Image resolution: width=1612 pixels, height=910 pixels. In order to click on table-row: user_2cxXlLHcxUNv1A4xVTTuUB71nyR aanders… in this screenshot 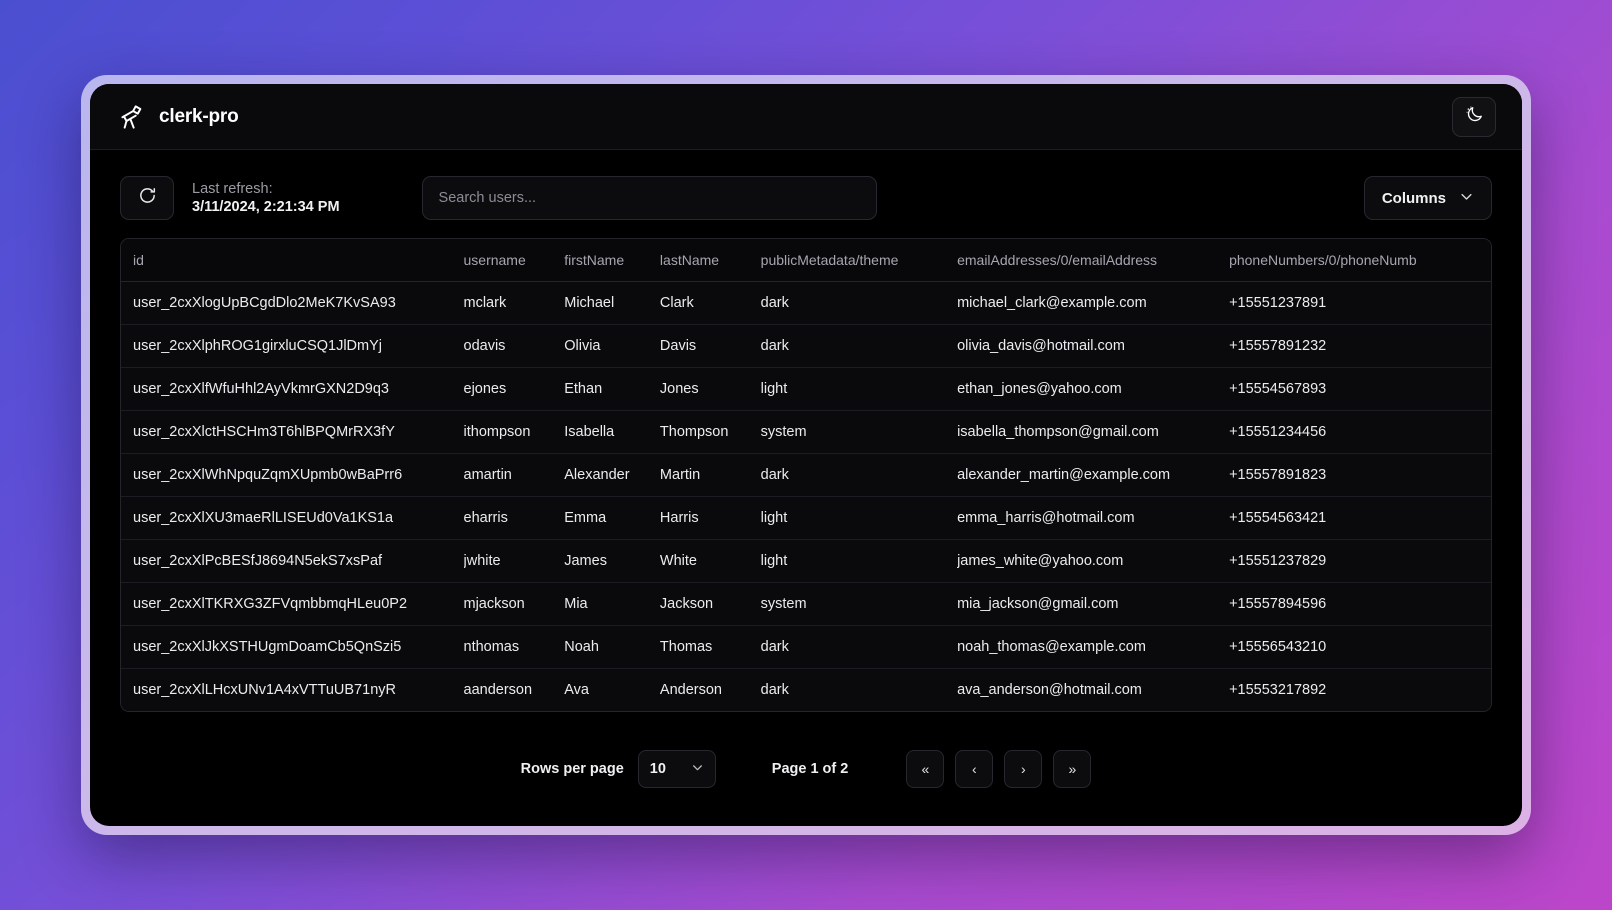, I will do `click(806, 689)`.